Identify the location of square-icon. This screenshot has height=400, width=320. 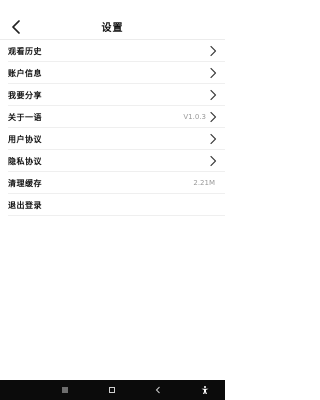
(112, 390).